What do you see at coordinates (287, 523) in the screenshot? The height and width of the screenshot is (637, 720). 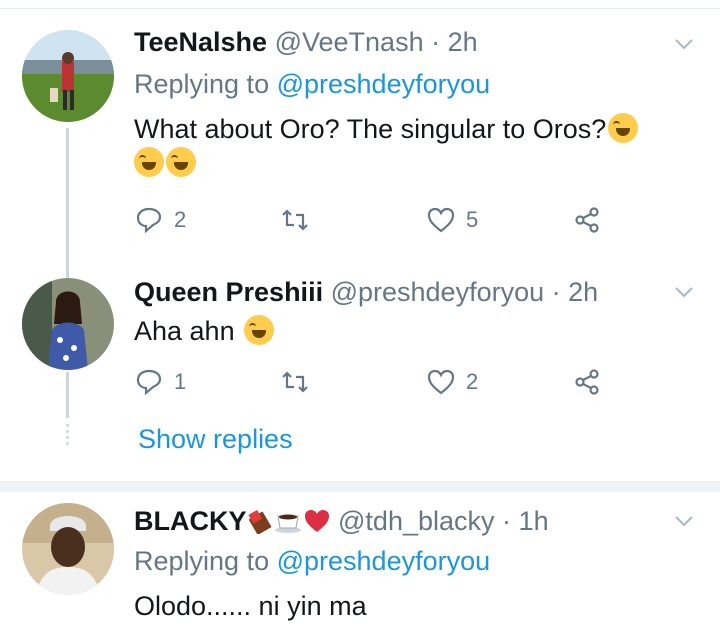 I see `coffee-icon` at bounding box center [287, 523].